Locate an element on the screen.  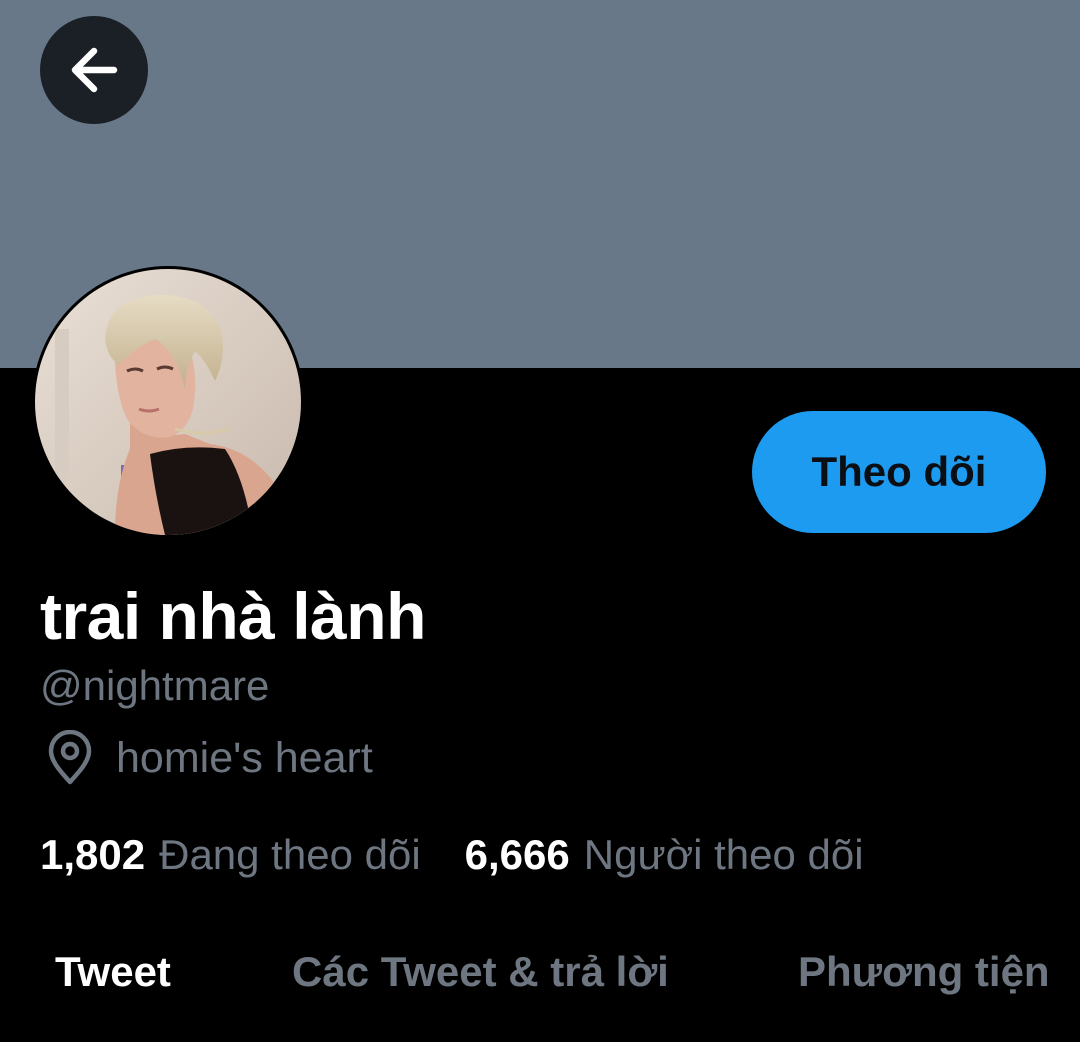
location-row: homie's heart is located at coordinates (208, 758).